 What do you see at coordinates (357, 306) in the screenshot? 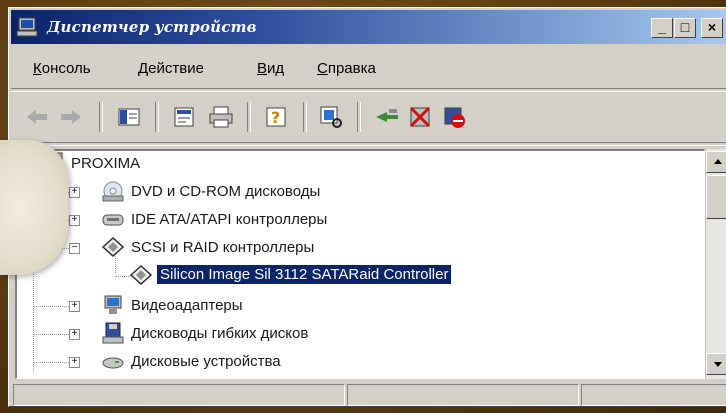
I see `tree-item-video: + Видеоадаптеры` at bounding box center [357, 306].